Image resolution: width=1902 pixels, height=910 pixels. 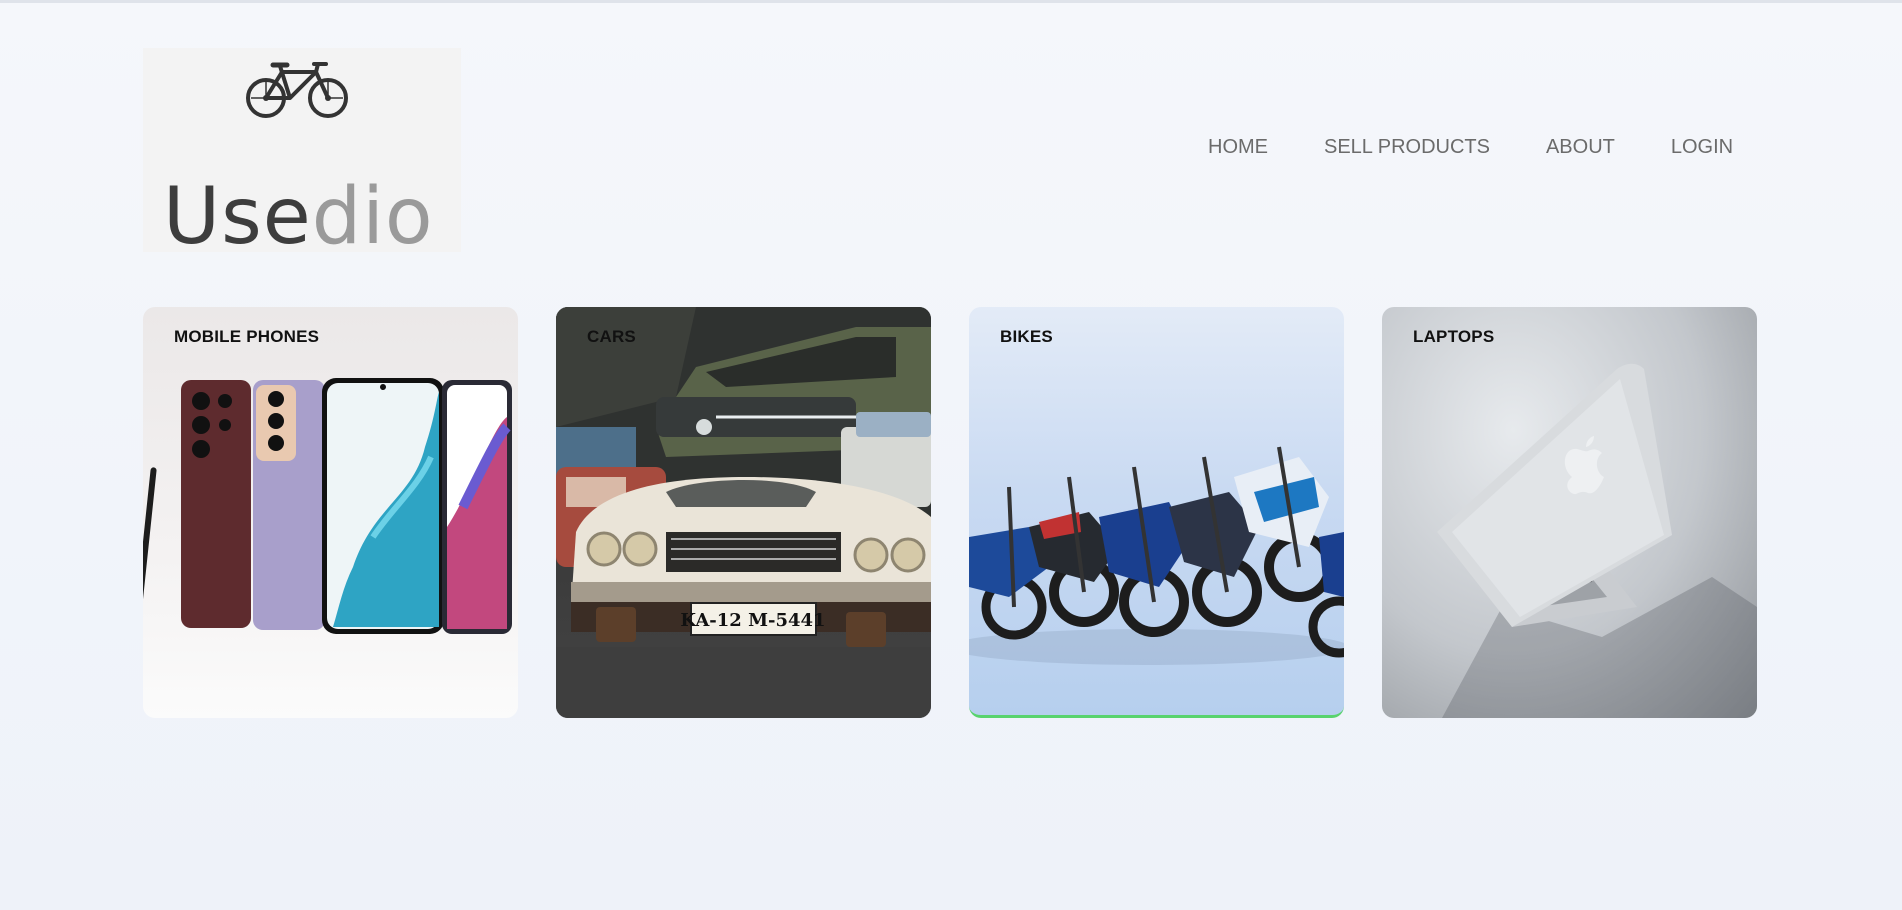 I want to click on bikes-image, so click(x=1156, y=555).